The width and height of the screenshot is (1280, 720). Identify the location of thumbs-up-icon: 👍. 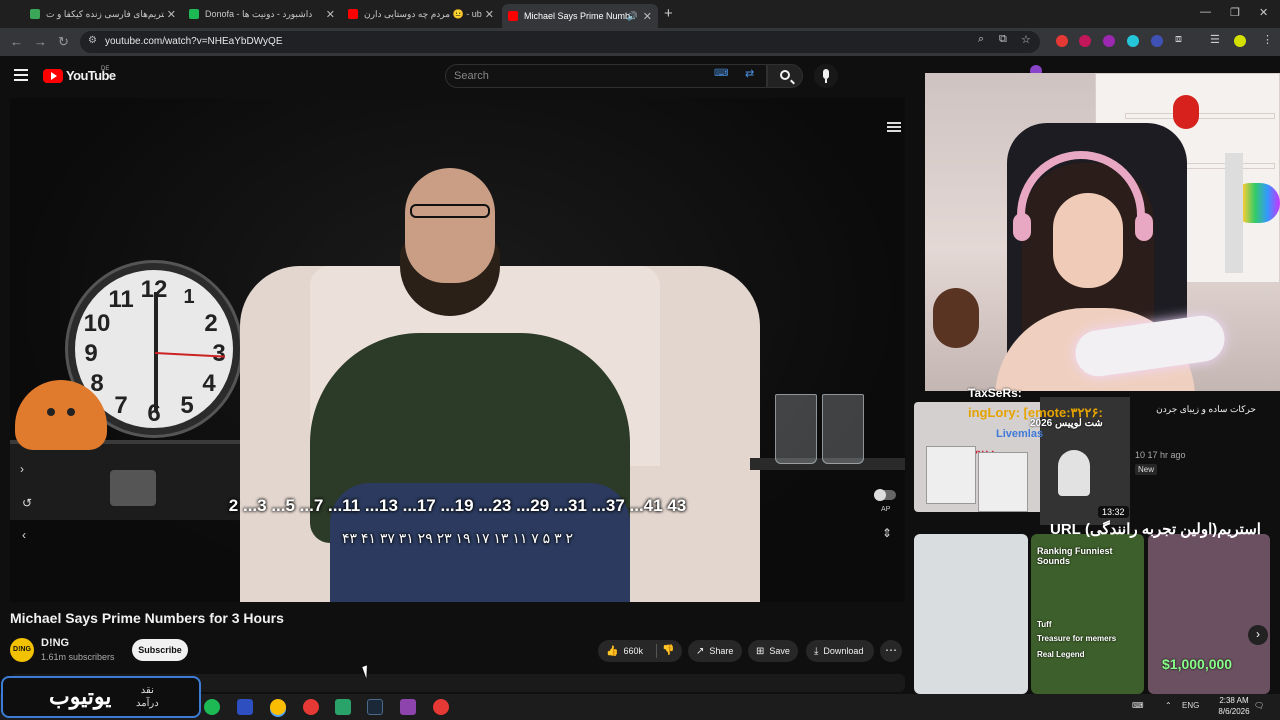
(612, 651).